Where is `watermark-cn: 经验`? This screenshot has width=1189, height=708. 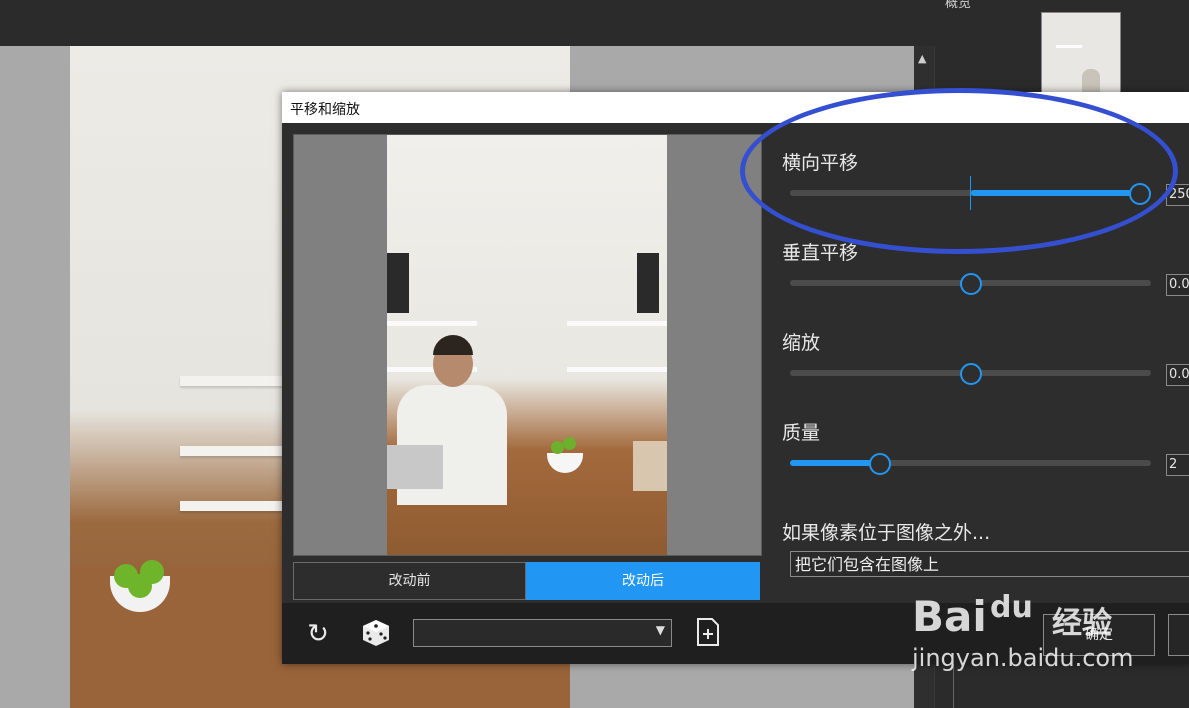
watermark-cn: 经验 is located at coordinates (1082, 623).